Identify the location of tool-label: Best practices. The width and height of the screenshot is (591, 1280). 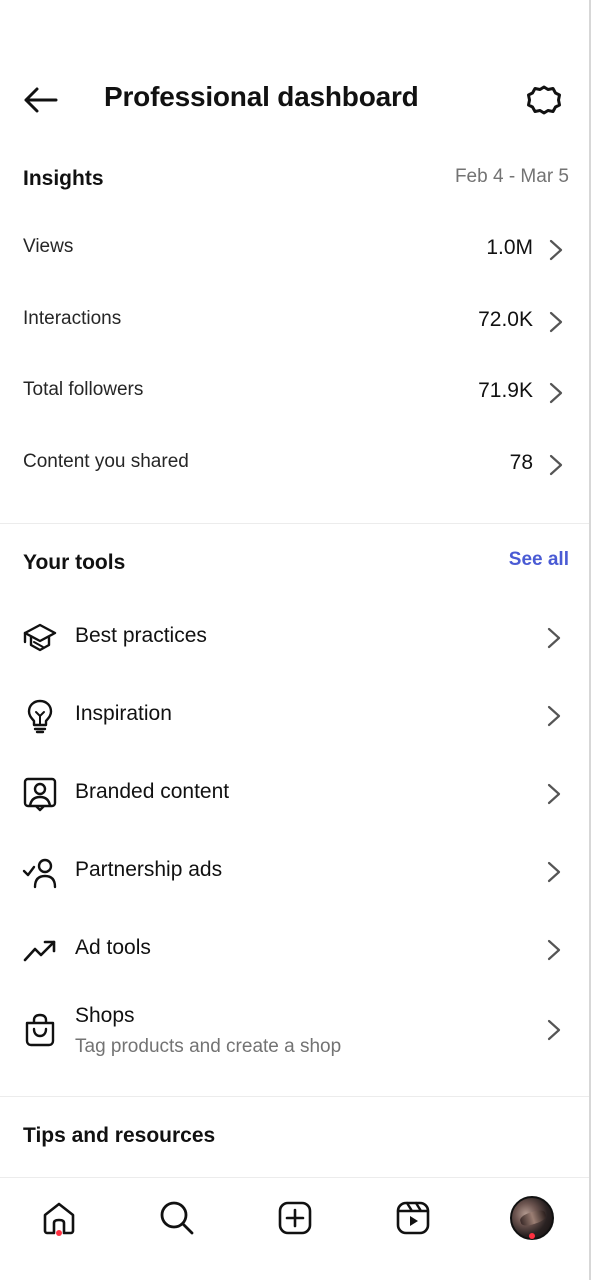
(141, 635).